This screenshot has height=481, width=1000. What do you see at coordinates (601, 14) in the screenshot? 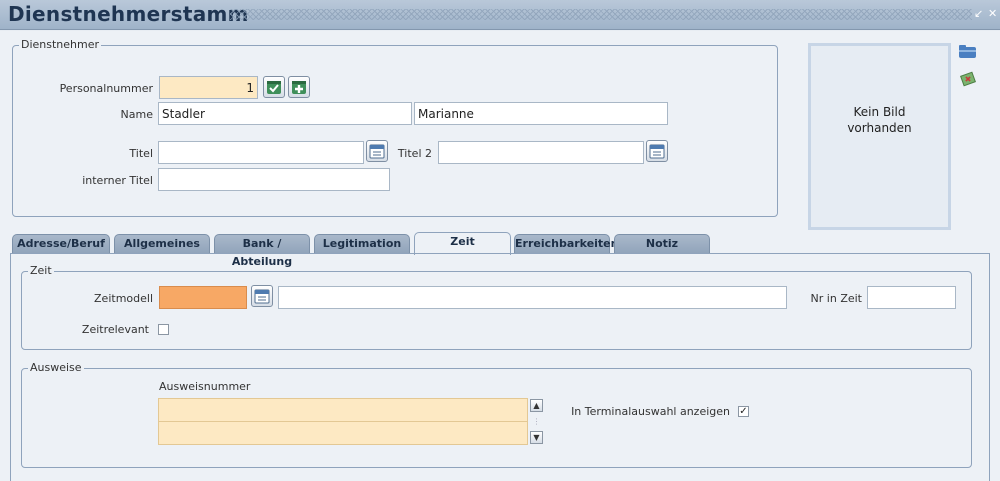
I see `titlebar-pattern` at bounding box center [601, 14].